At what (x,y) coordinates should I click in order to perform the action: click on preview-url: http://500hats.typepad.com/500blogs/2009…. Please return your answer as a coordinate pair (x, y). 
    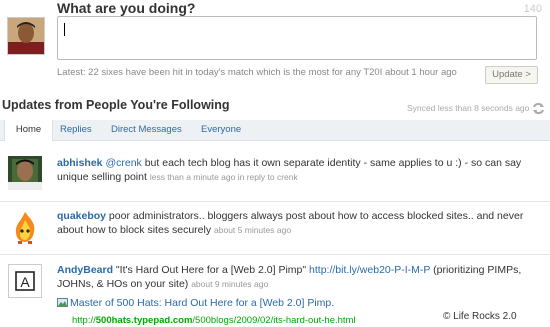
    Looking at the image, I should click on (214, 320).